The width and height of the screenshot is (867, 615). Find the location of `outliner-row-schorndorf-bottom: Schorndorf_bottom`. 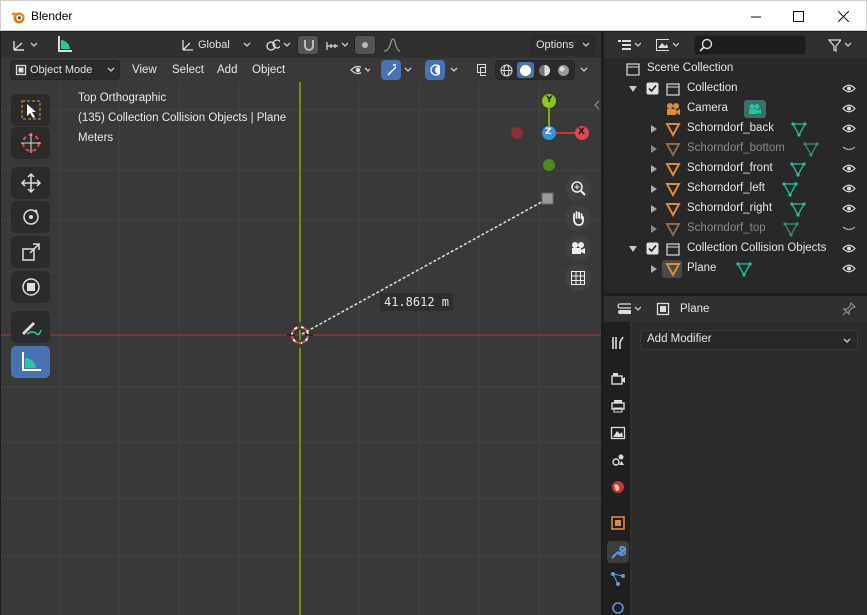

outliner-row-schorndorf-bottom: Schorndorf_bottom is located at coordinates (735, 149).